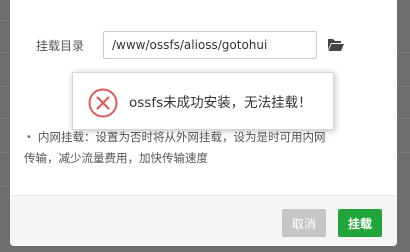 This screenshot has width=410, height=252. I want to click on info-line-1: 内网挂载：设置为否时将从外网挂载，设为是时可用内网, so click(182, 137).